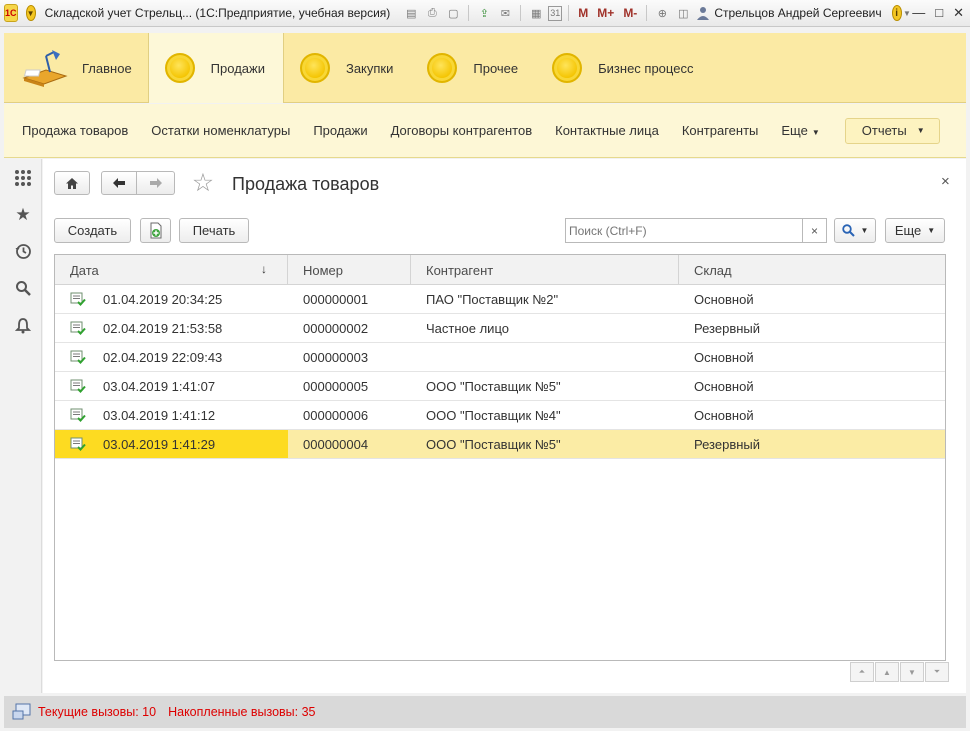  I want to click on search-icon, so click(23, 288).